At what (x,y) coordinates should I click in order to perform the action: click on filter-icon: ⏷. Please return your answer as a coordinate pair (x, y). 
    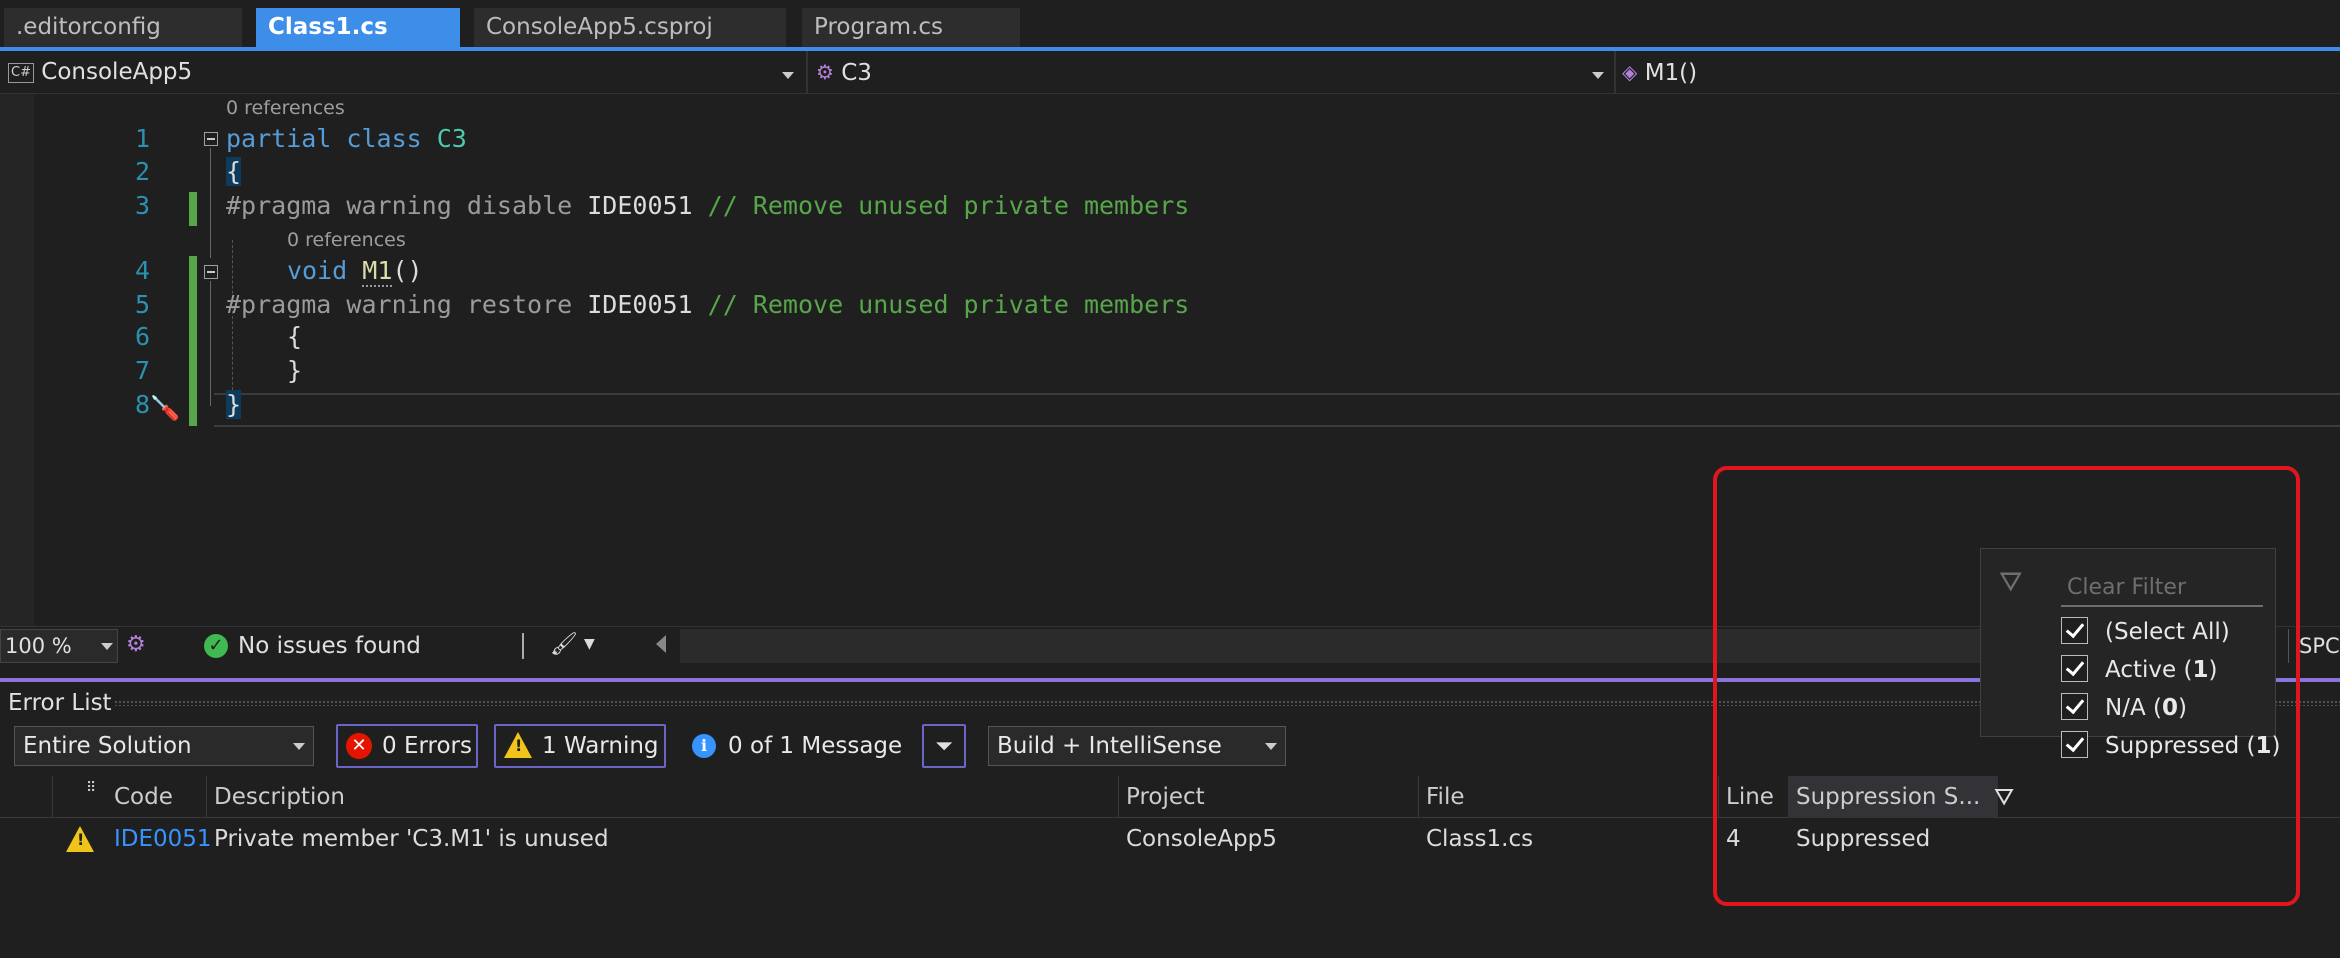
    Looking at the image, I should click on (944, 746).